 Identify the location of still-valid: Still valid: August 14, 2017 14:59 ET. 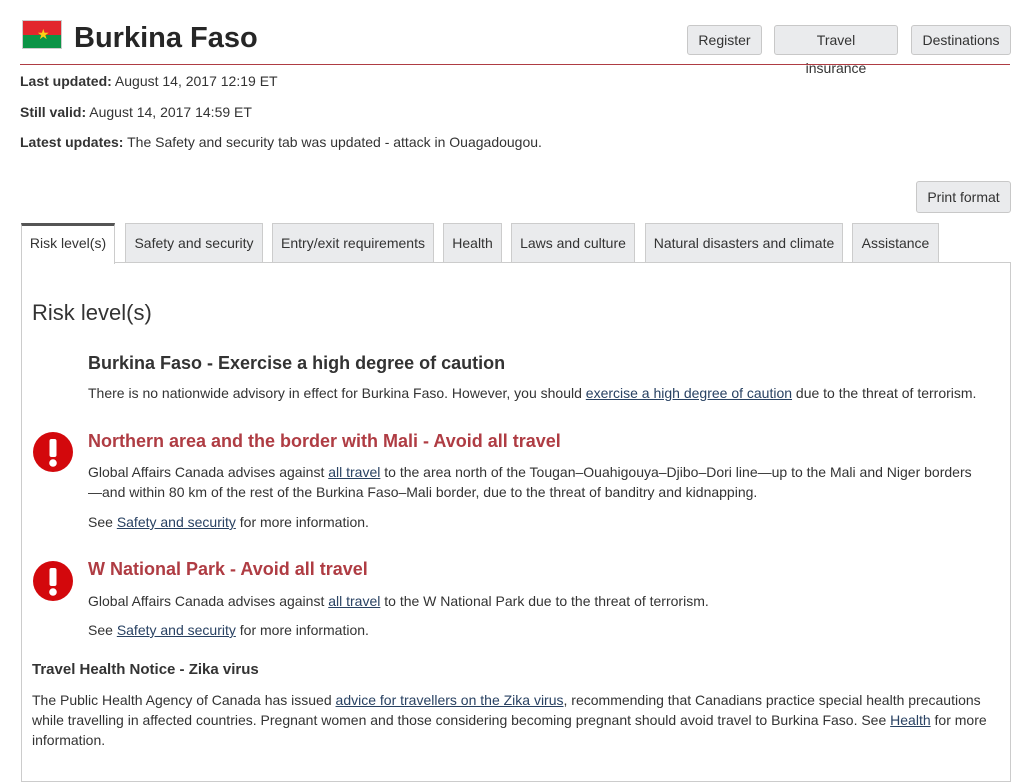
(136, 112).